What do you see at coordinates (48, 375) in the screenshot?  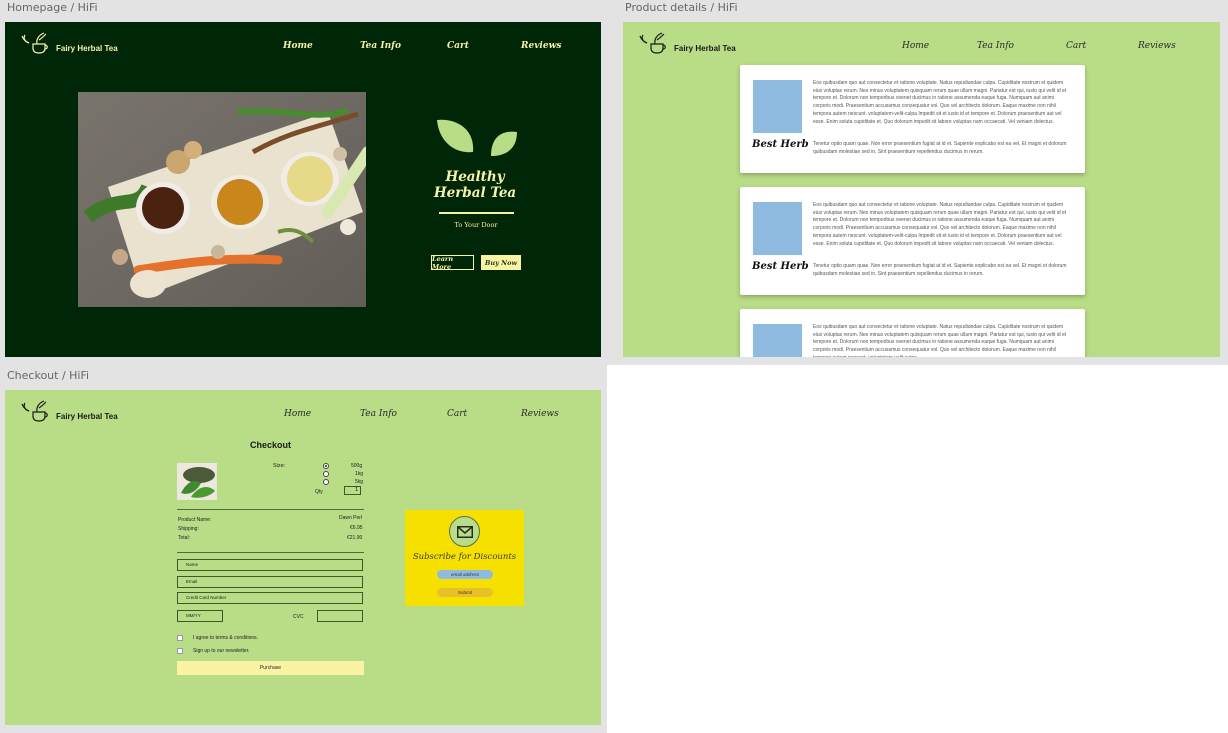 I see `frame-label-checkout: Checkout / HiFi` at bounding box center [48, 375].